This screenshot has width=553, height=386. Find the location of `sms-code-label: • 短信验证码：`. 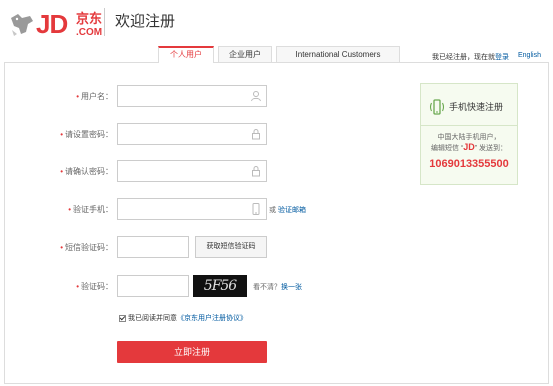

sms-code-label: • 短信验证码： is located at coordinates (86, 247).